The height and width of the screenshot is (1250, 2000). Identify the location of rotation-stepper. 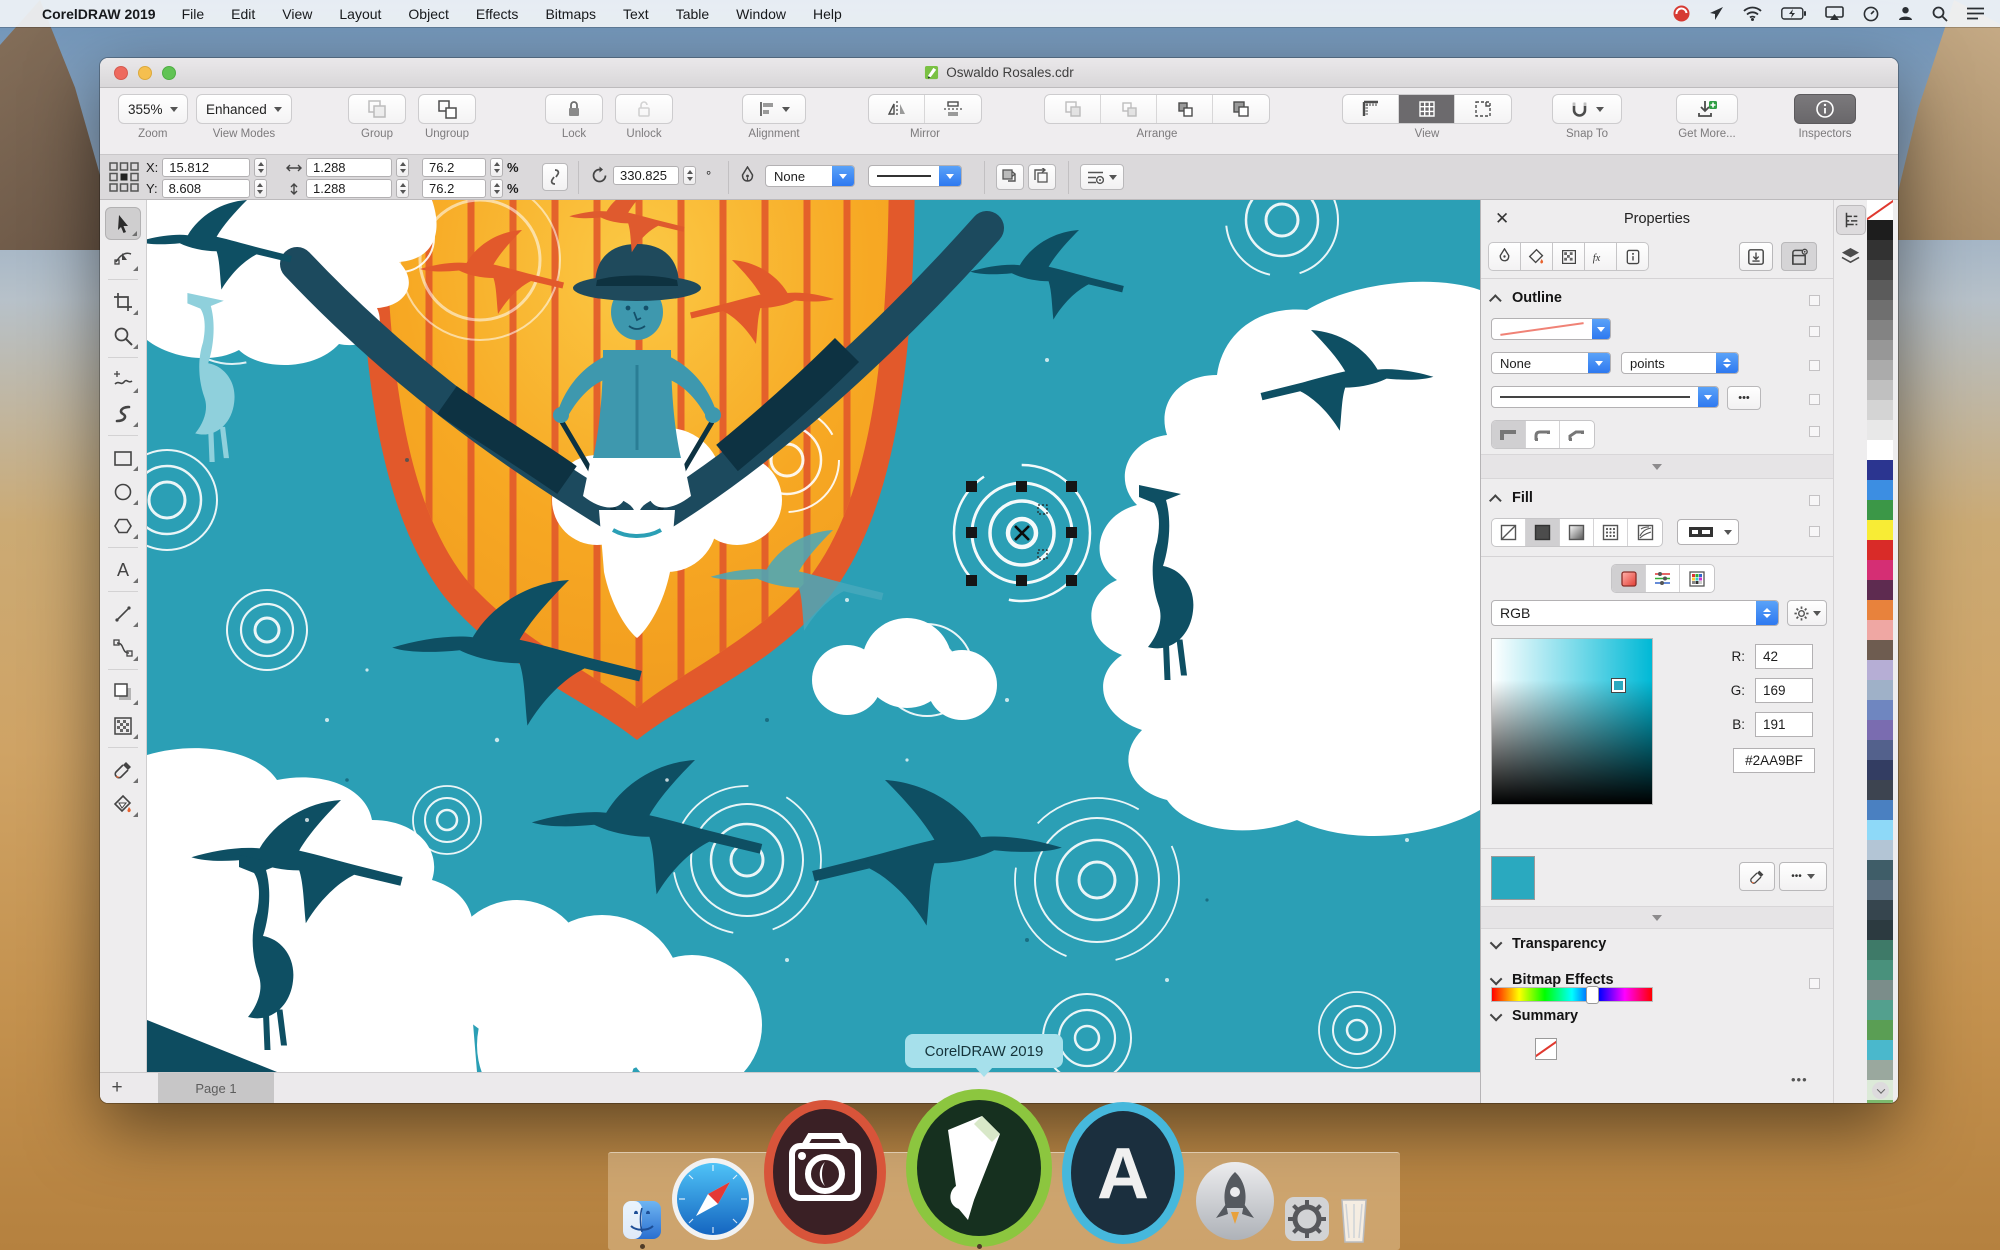
(689, 175).